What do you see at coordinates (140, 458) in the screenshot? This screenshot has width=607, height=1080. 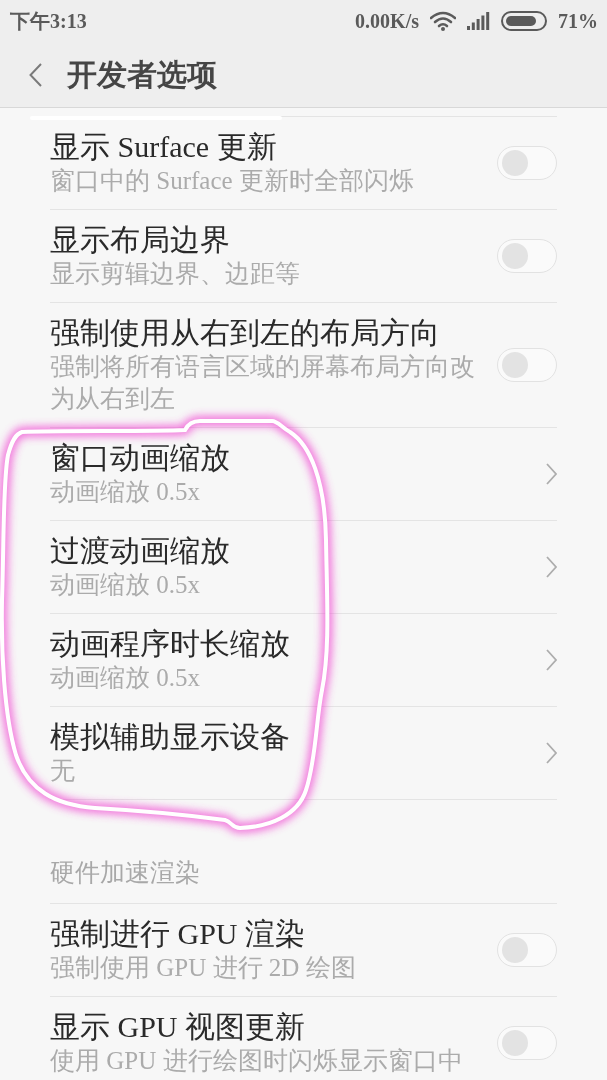 I see `setting-title: 窗口动画缩放` at bounding box center [140, 458].